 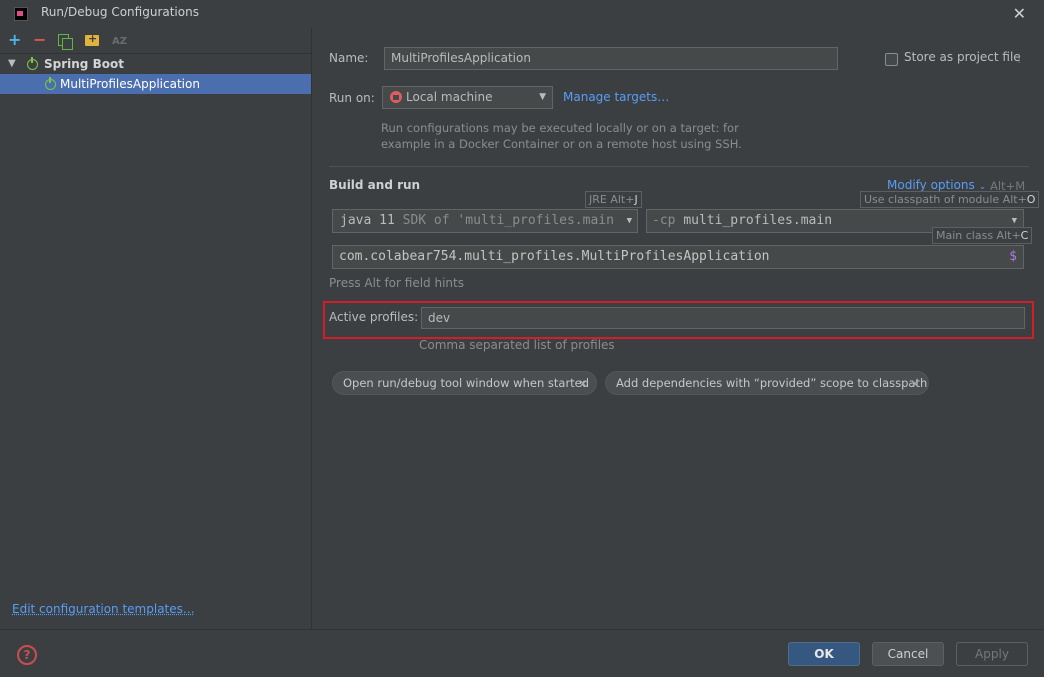 I want to click on help-icon: ?, so click(x=27, y=655).